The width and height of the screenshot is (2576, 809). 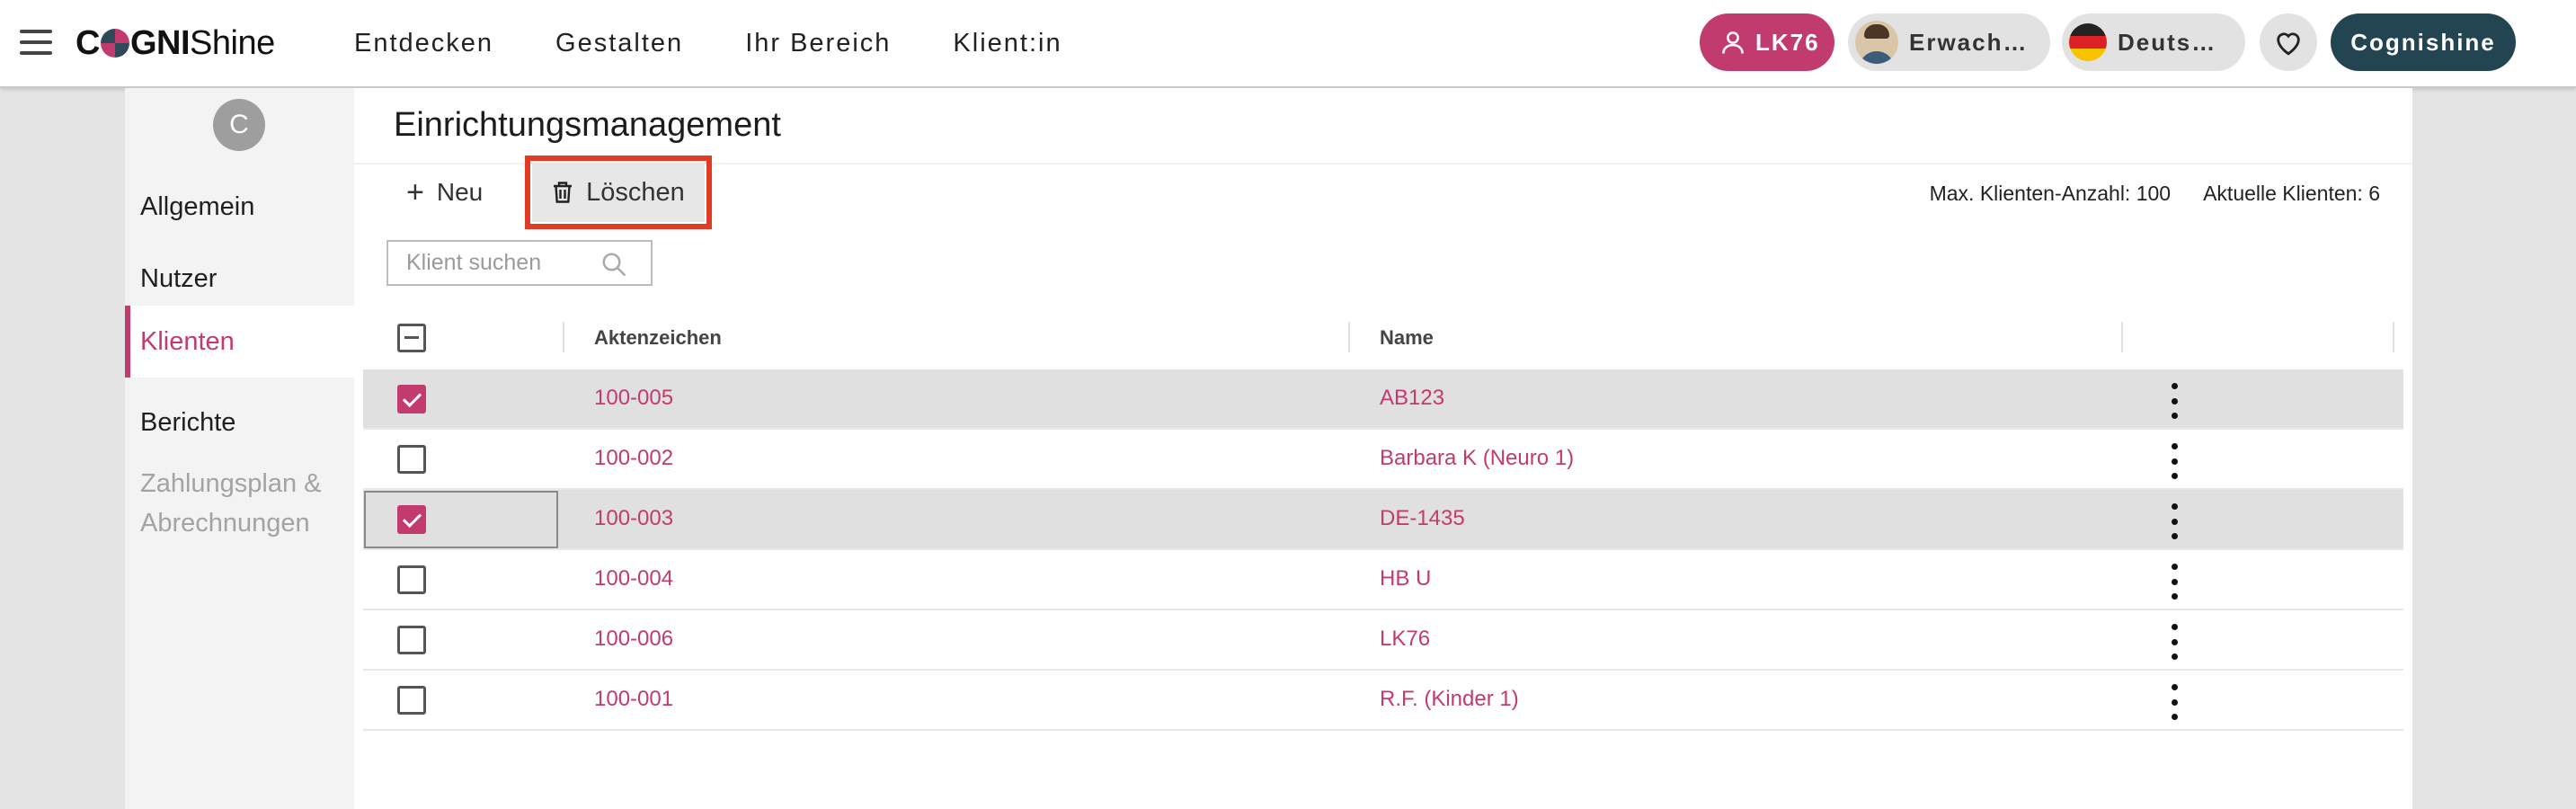 I want to click on column-name: Name, so click(x=1407, y=338).